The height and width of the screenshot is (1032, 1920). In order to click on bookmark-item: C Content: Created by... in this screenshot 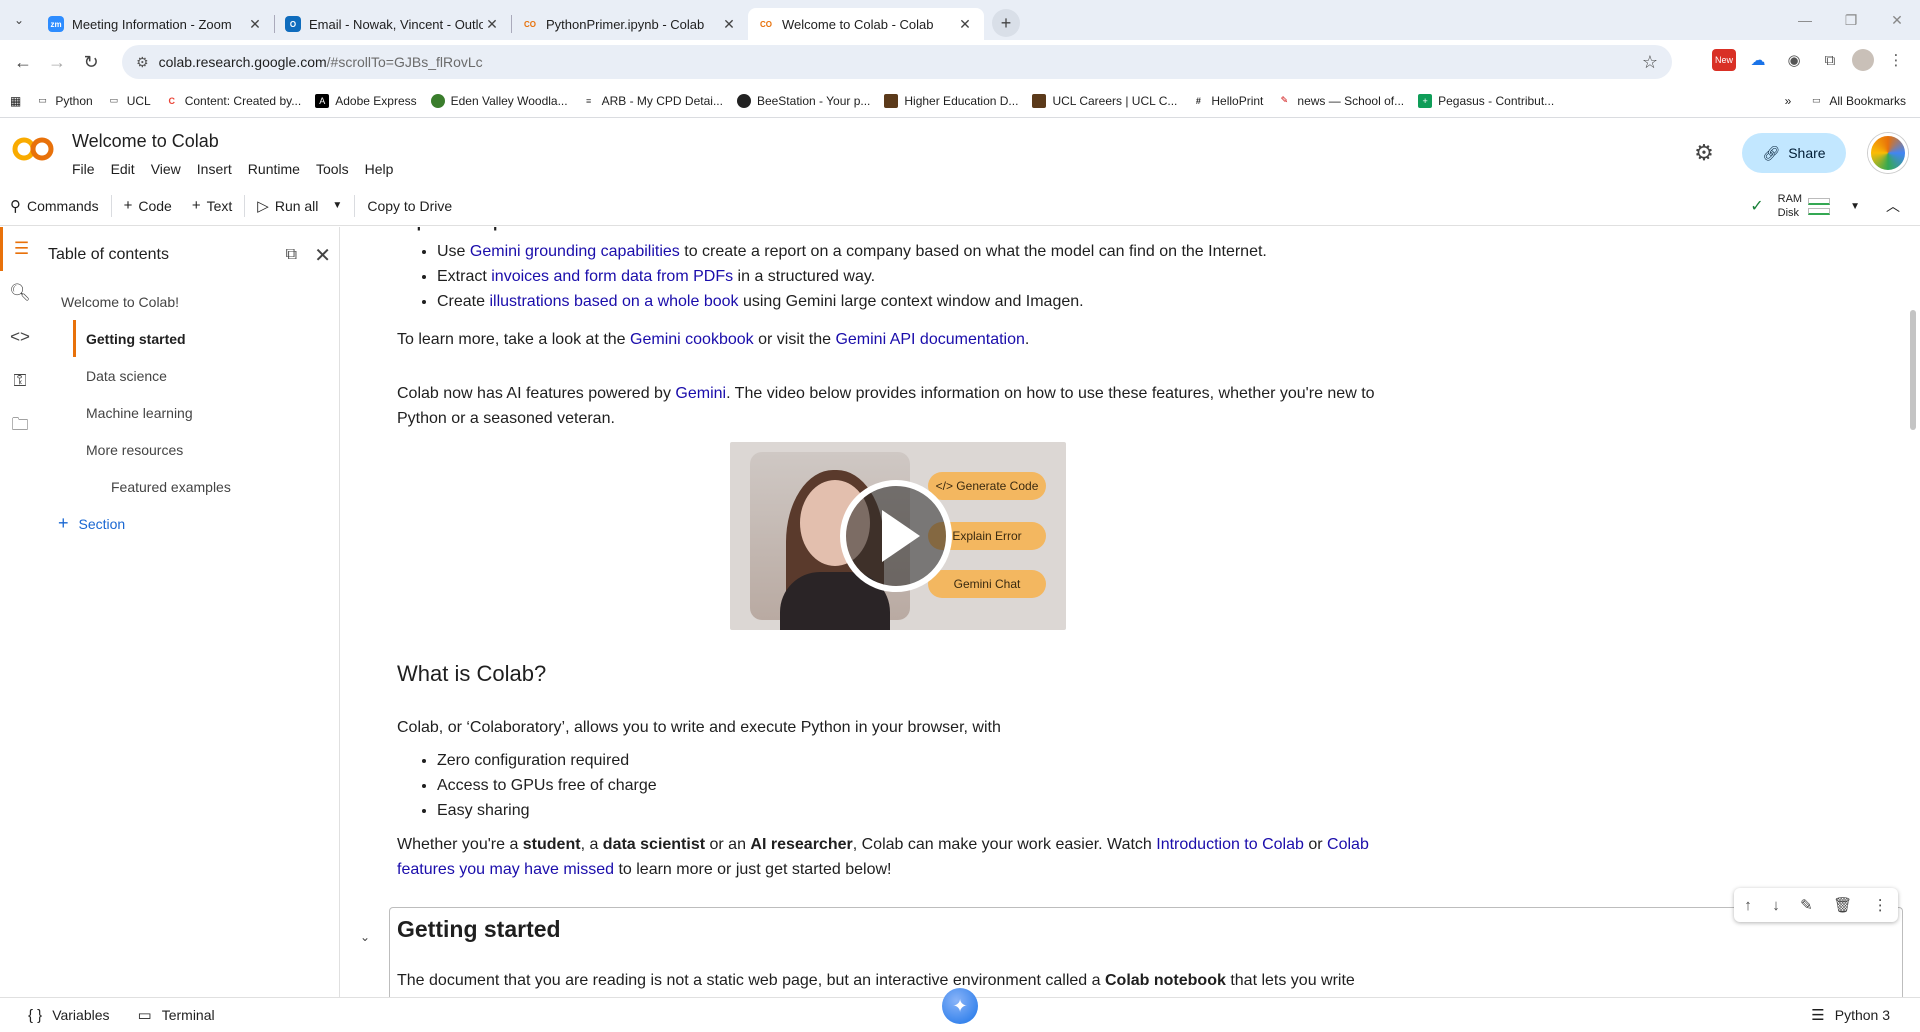, I will do `click(232, 100)`.